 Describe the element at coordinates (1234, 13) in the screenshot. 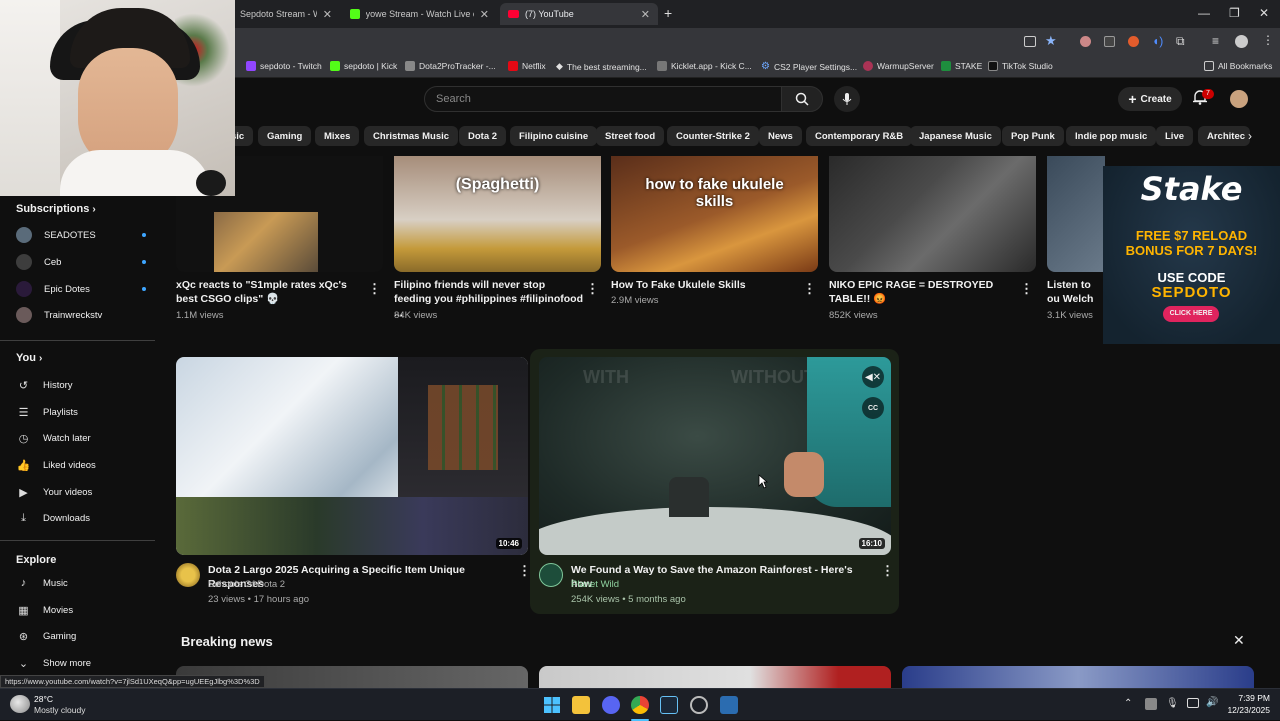

I see `restore-icon: ❐` at that location.